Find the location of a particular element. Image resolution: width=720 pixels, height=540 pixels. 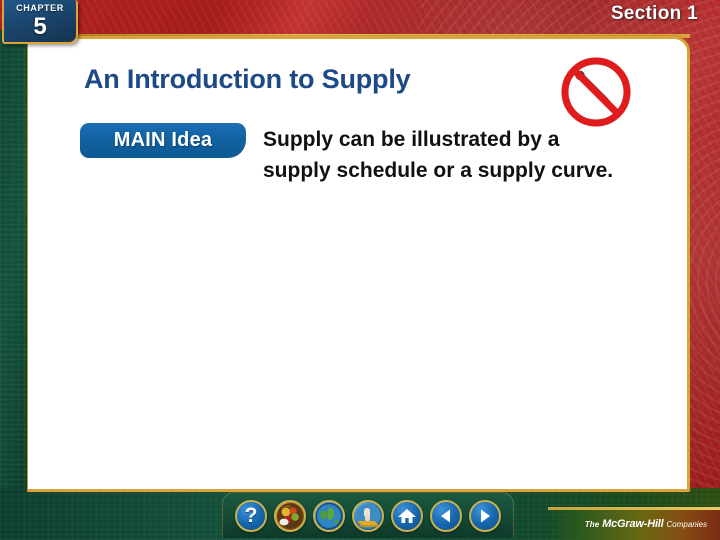

arrow-left-icon is located at coordinates (446, 516).